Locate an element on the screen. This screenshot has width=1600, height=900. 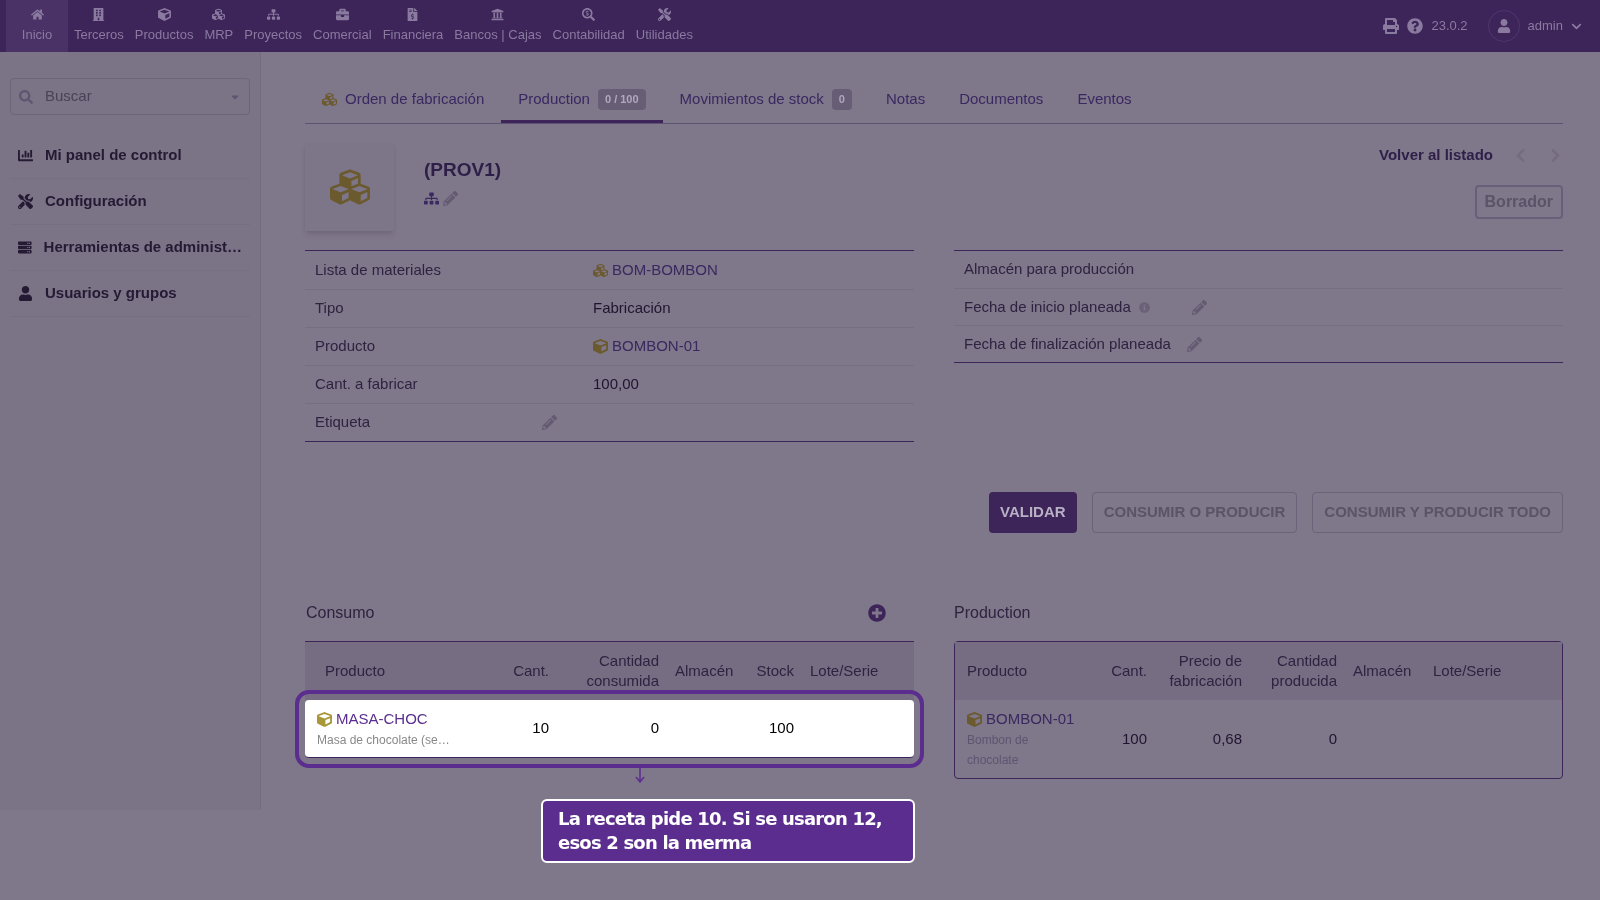
count-badge: 0 is located at coordinates (841, 99).